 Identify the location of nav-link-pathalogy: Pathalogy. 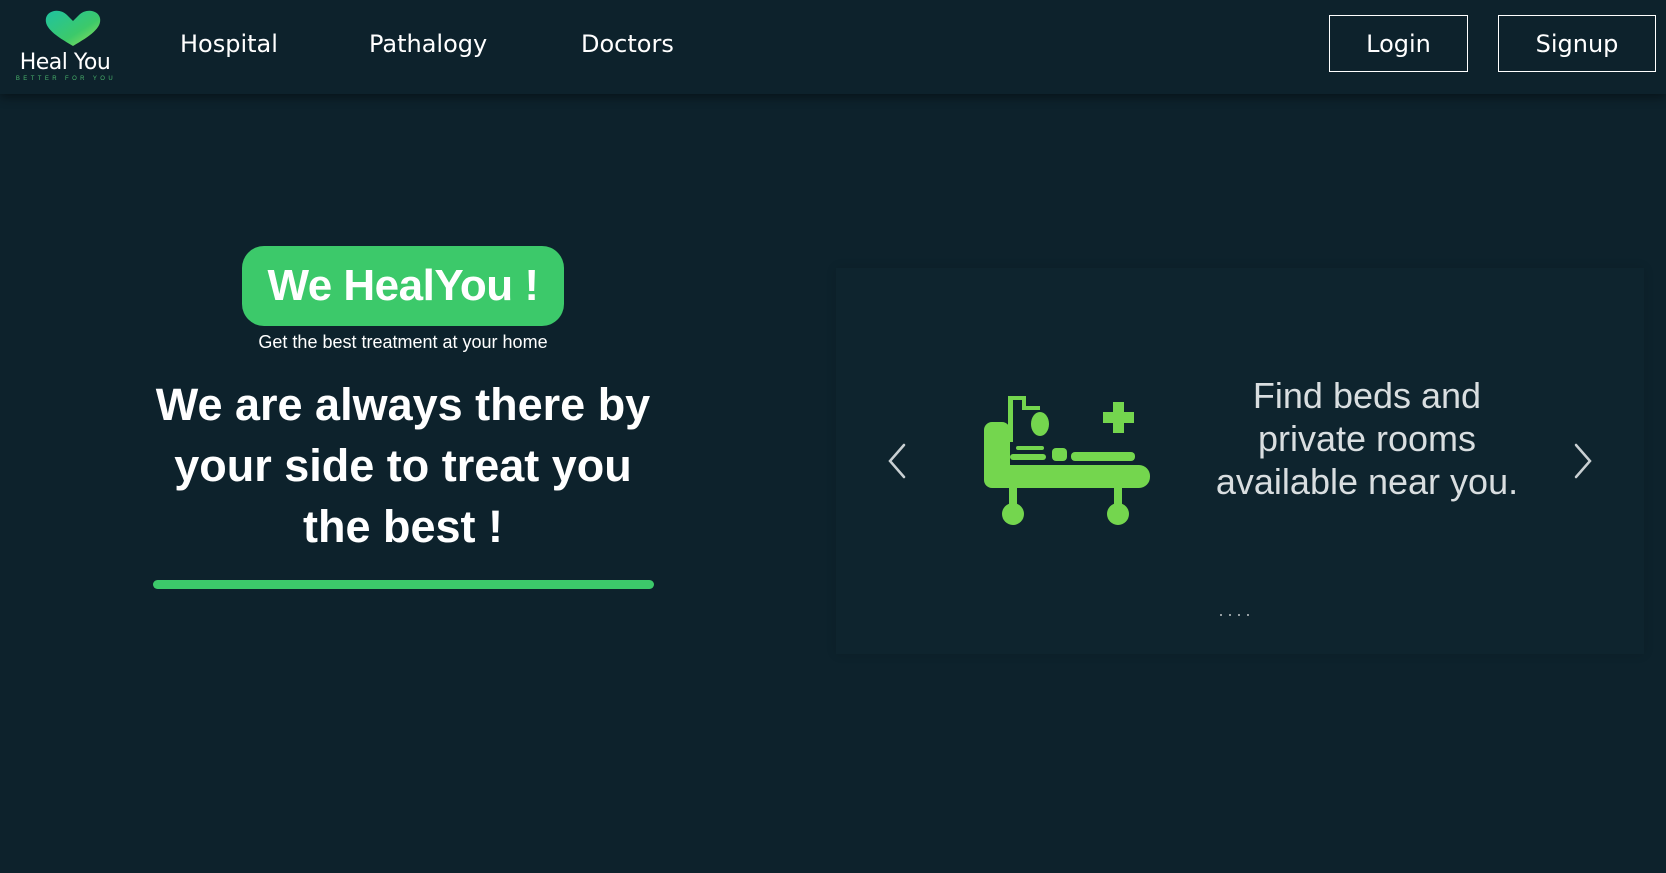
(428, 44).